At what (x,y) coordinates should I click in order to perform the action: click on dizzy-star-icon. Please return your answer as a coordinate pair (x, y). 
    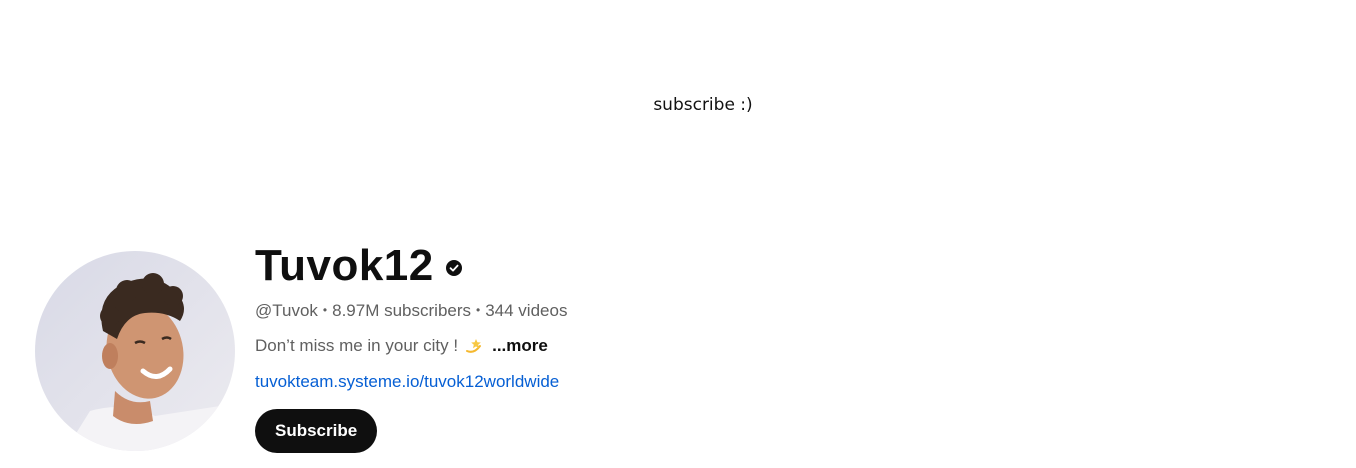
    Looking at the image, I should click on (474, 346).